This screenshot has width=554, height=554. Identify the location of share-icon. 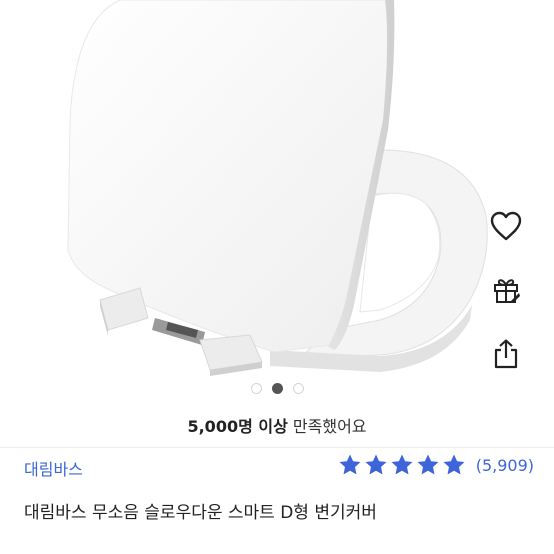
(506, 354).